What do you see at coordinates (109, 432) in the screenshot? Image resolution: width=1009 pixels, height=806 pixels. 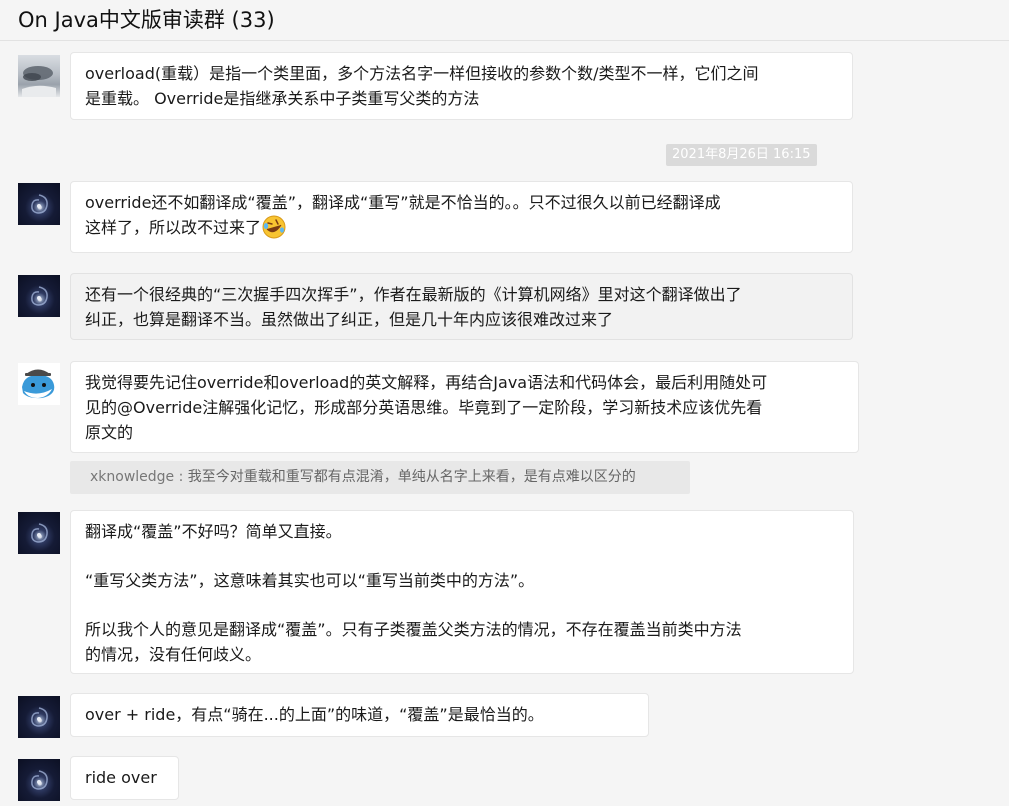 I see `message-line: 原文的` at bounding box center [109, 432].